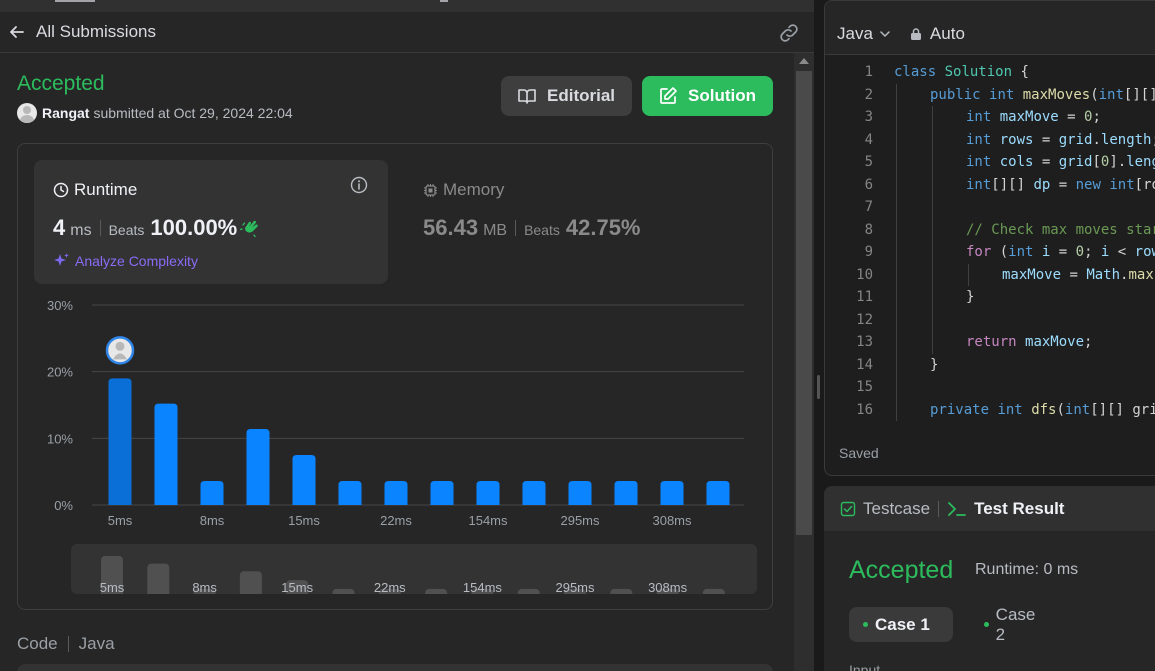 Image resolution: width=1155 pixels, height=671 pixels. I want to click on runtime-beats-label: Beats, so click(126, 230).